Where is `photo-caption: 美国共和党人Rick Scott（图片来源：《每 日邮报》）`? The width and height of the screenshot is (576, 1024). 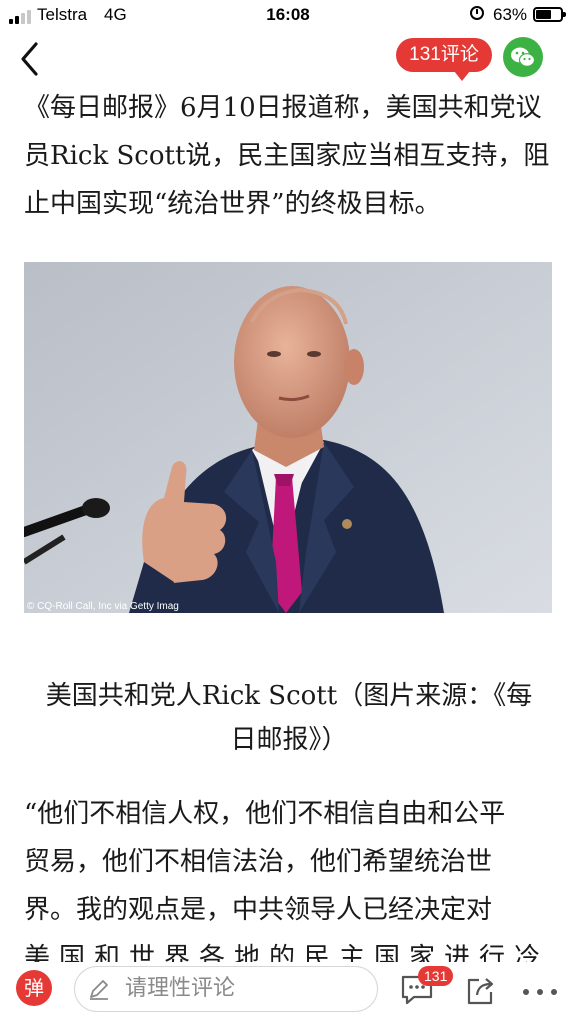
photo-caption: 美国共和党人Rick Scott（图片来源：《每 日邮报》） is located at coordinates (289, 718).